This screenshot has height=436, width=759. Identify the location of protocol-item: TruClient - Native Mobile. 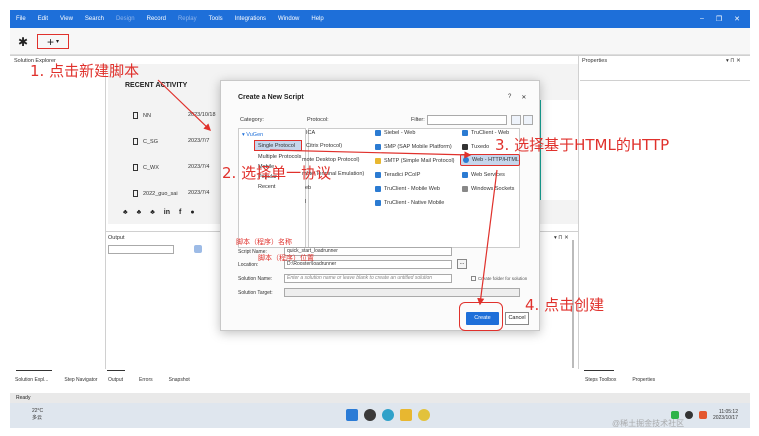
(409, 203).